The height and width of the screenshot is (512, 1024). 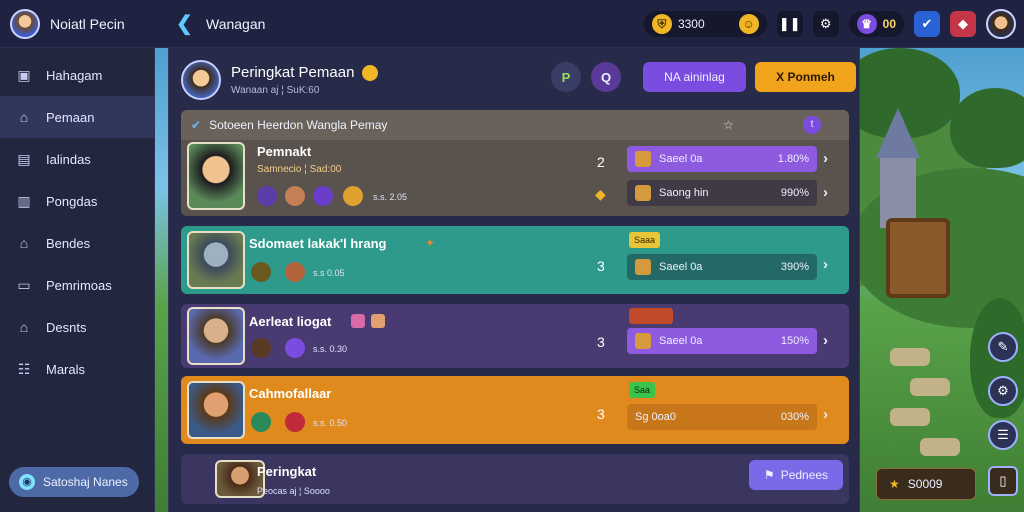 What do you see at coordinates (80, 23) in the screenshot?
I see `user-profile: Noiatl Pecin` at bounding box center [80, 23].